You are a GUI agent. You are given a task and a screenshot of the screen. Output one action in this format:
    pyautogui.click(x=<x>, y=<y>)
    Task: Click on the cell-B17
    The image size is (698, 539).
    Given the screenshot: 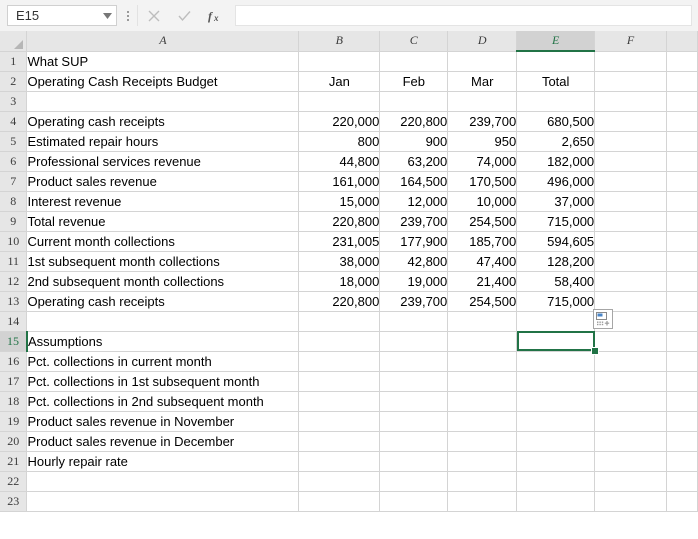 What is the action you would take?
    pyautogui.click(x=339, y=381)
    